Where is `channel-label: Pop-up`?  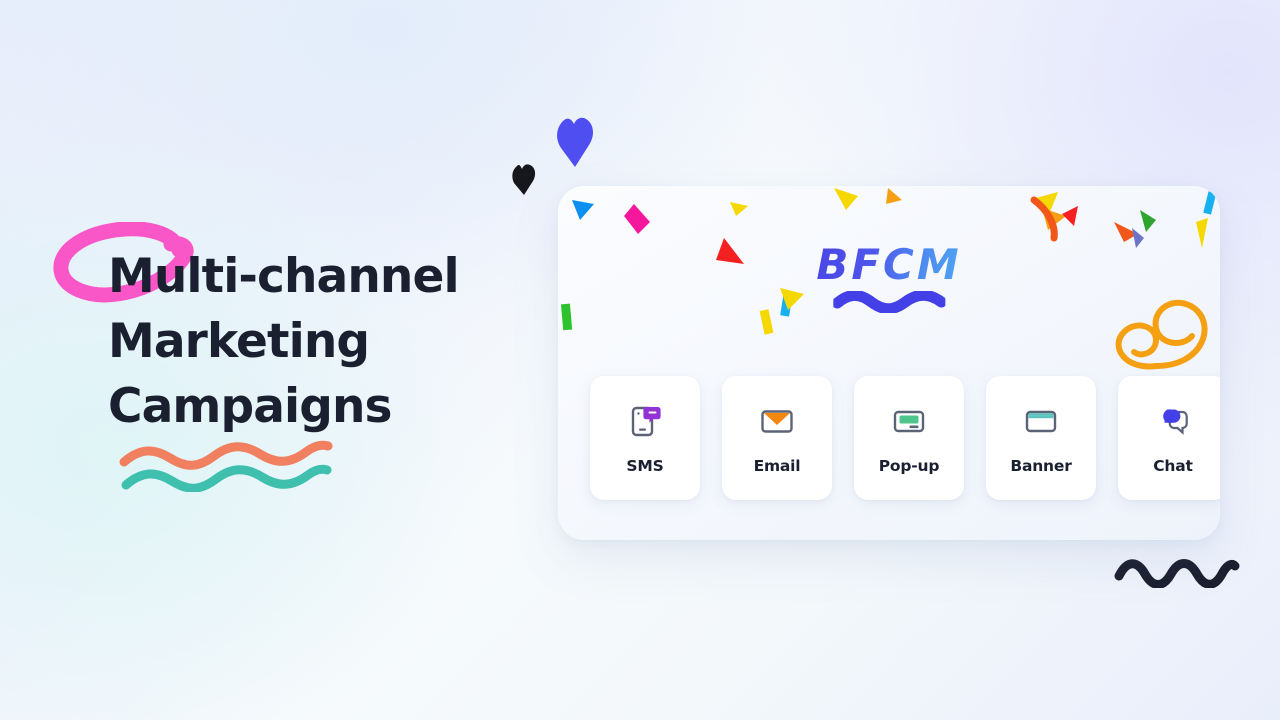
channel-label: Pop-up is located at coordinates (909, 465).